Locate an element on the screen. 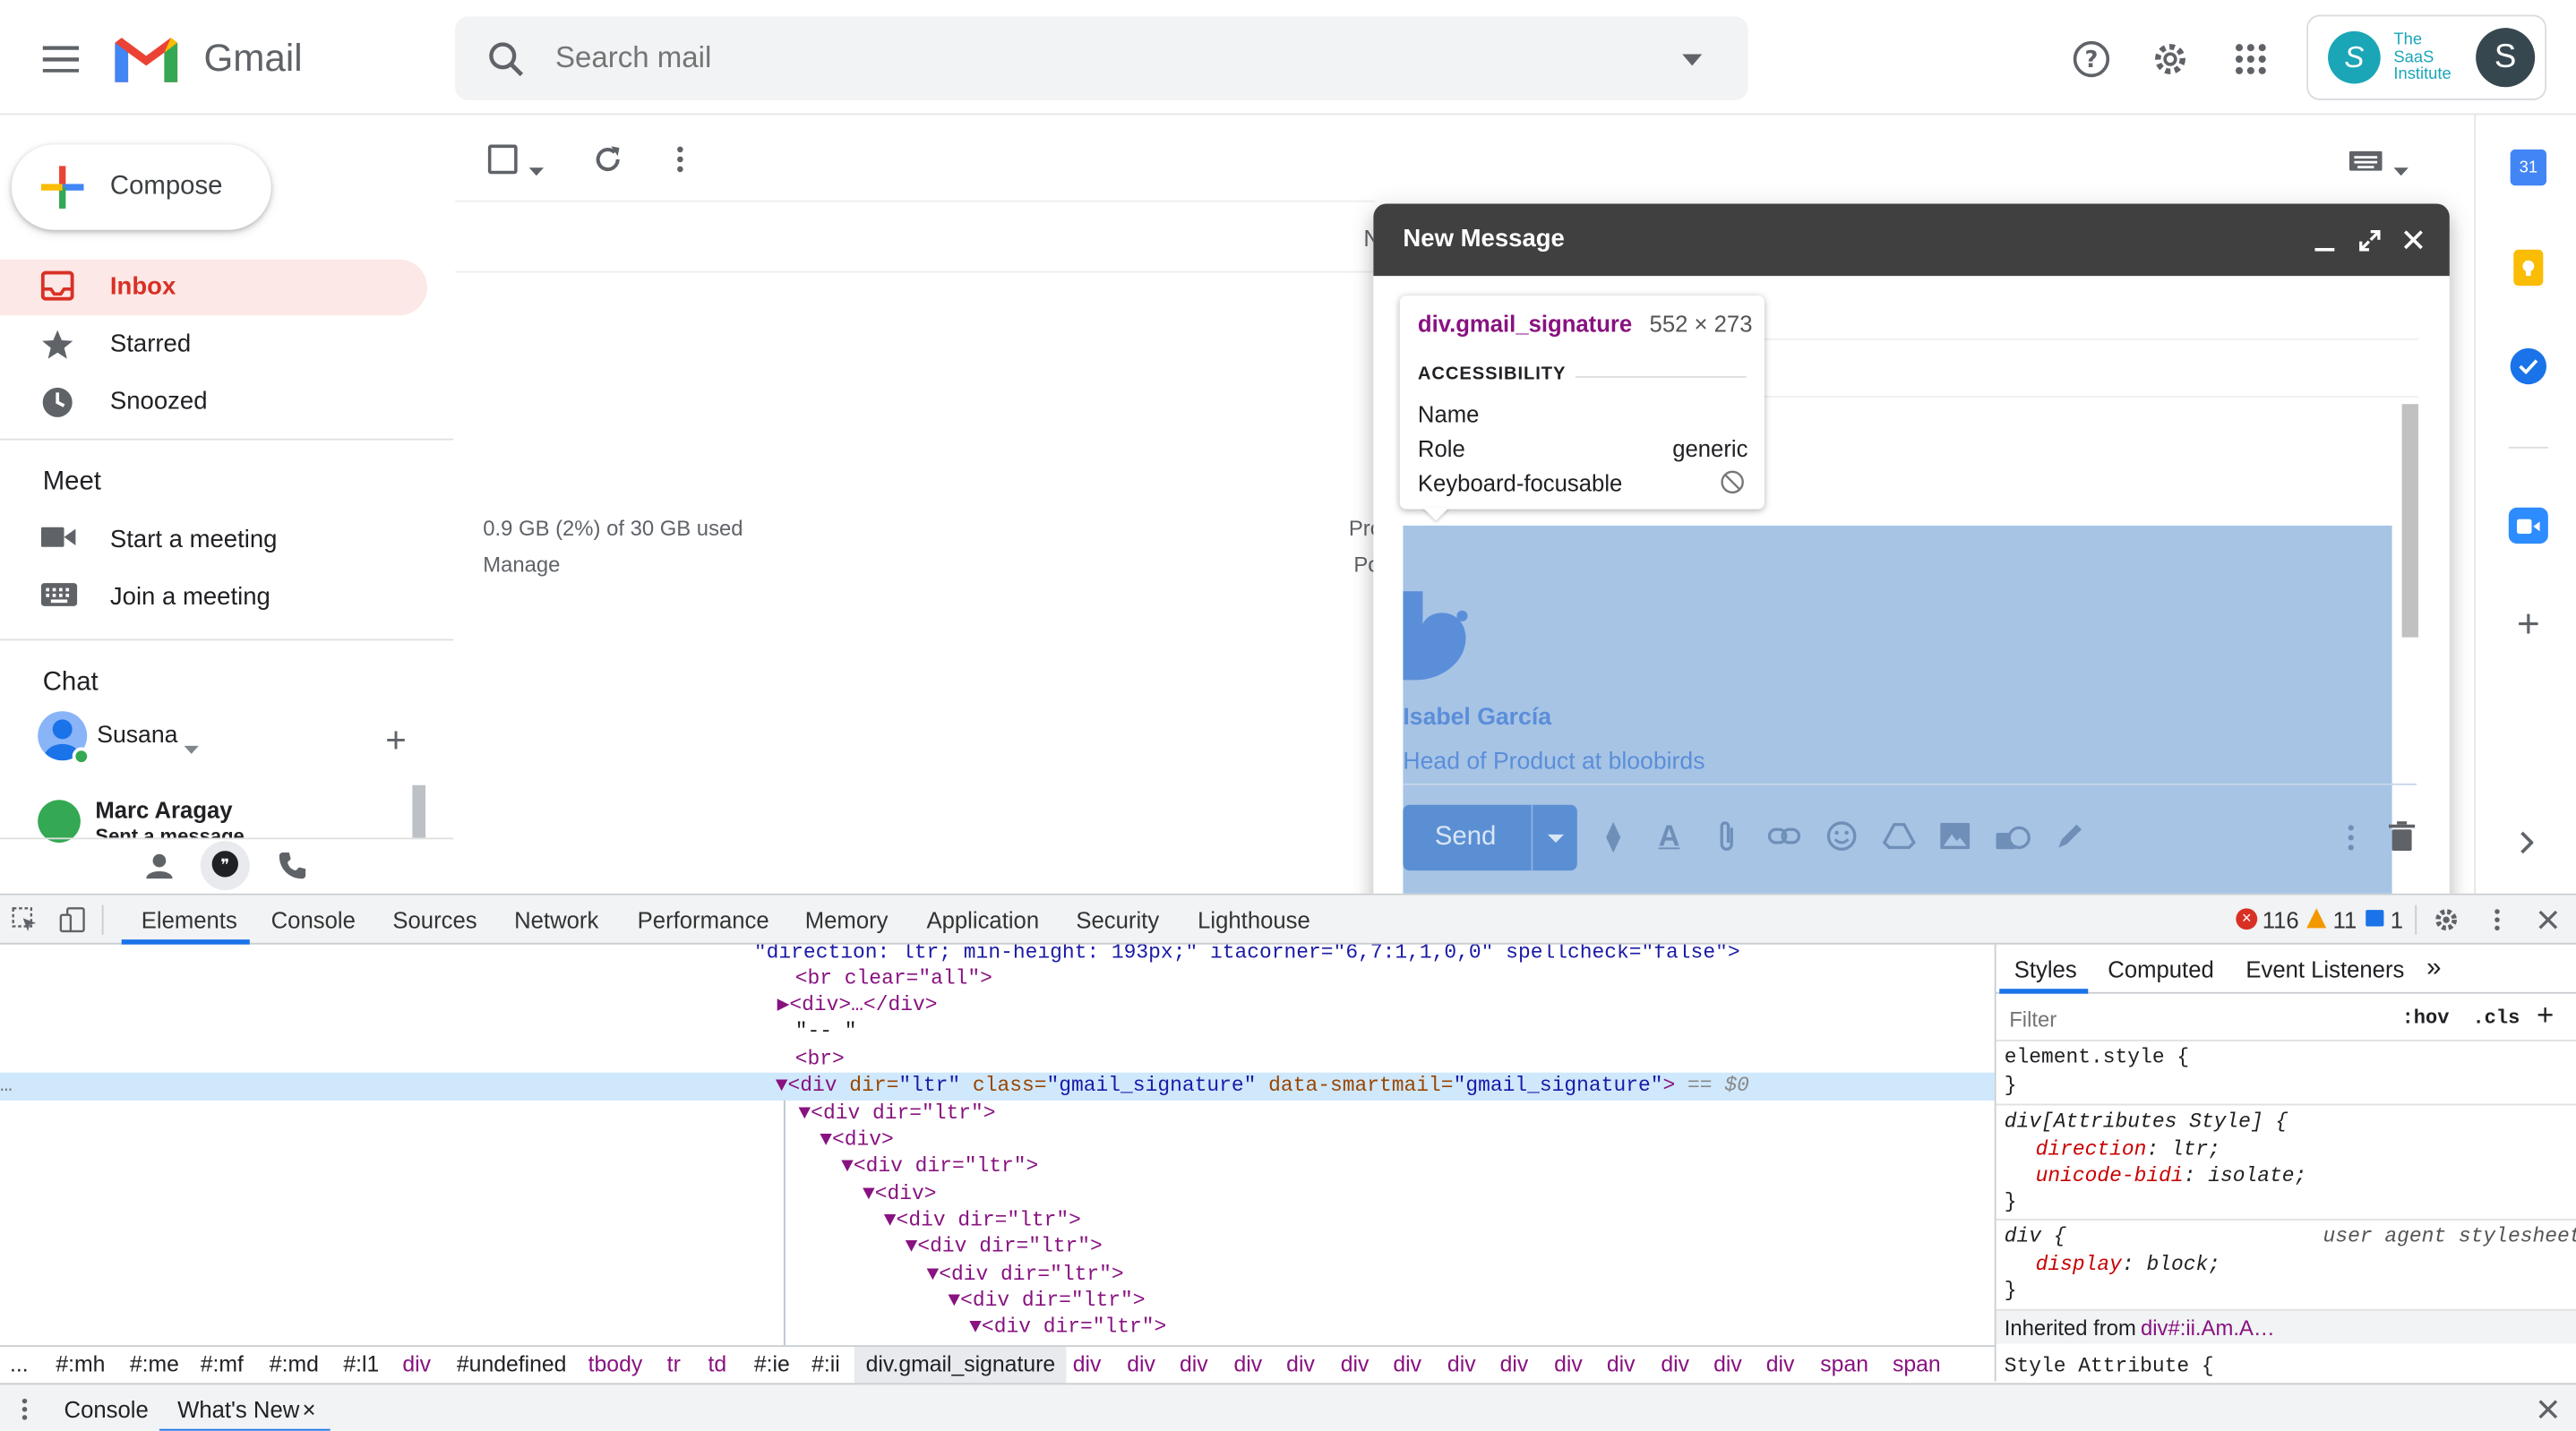  tab-lighthouse: Lighthouse is located at coordinates (1254, 920).